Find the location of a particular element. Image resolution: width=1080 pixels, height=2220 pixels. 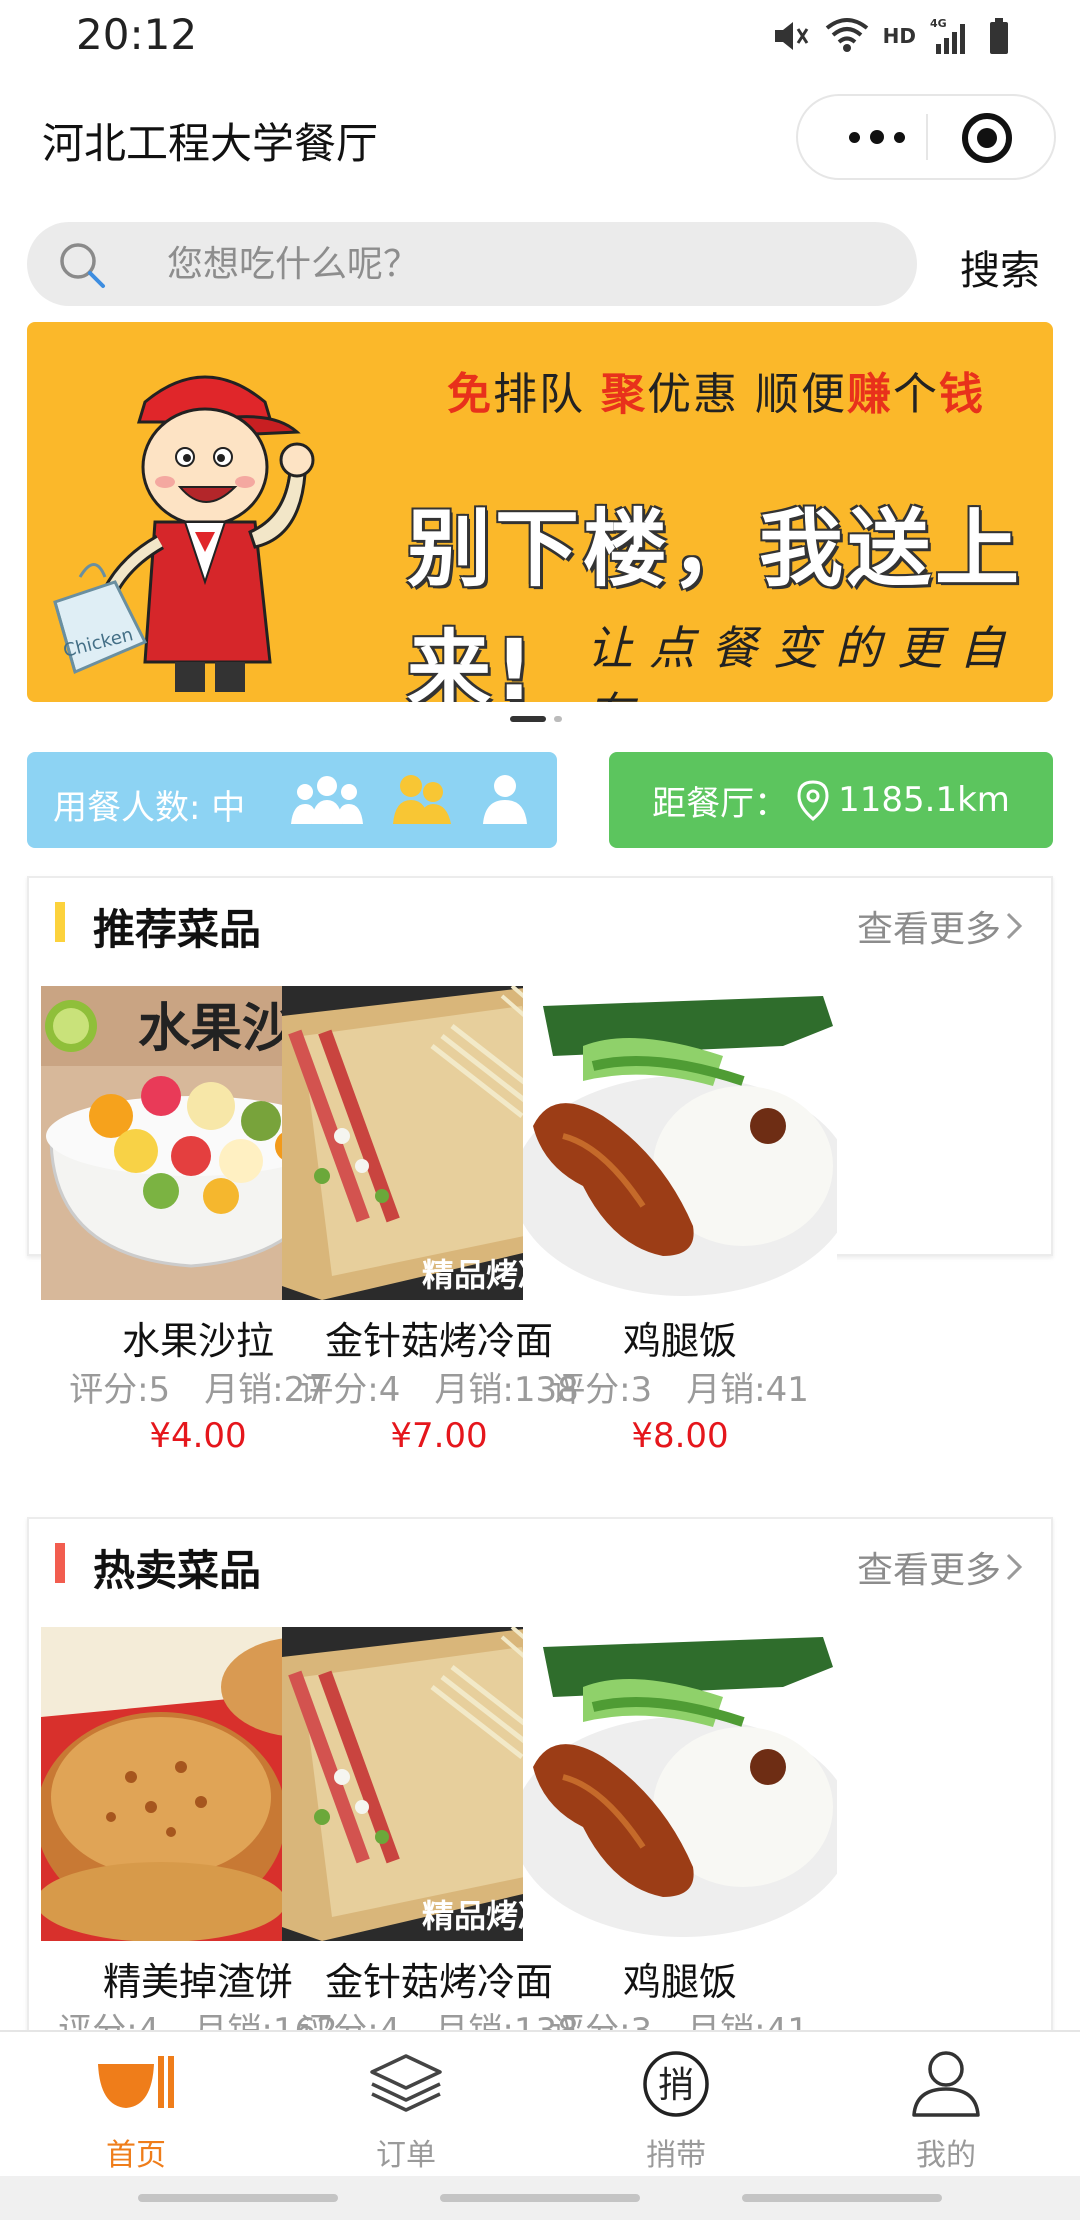

indicator-dot-active is located at coordinates (528, 719).